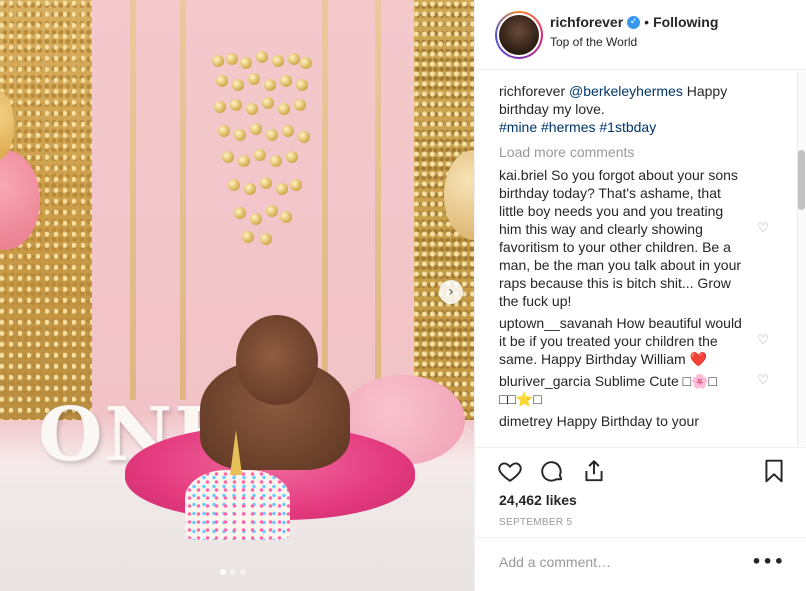 This screenshot has width=806, height=591. I want to click on comment-username: kai.briel, so click(523, 175).